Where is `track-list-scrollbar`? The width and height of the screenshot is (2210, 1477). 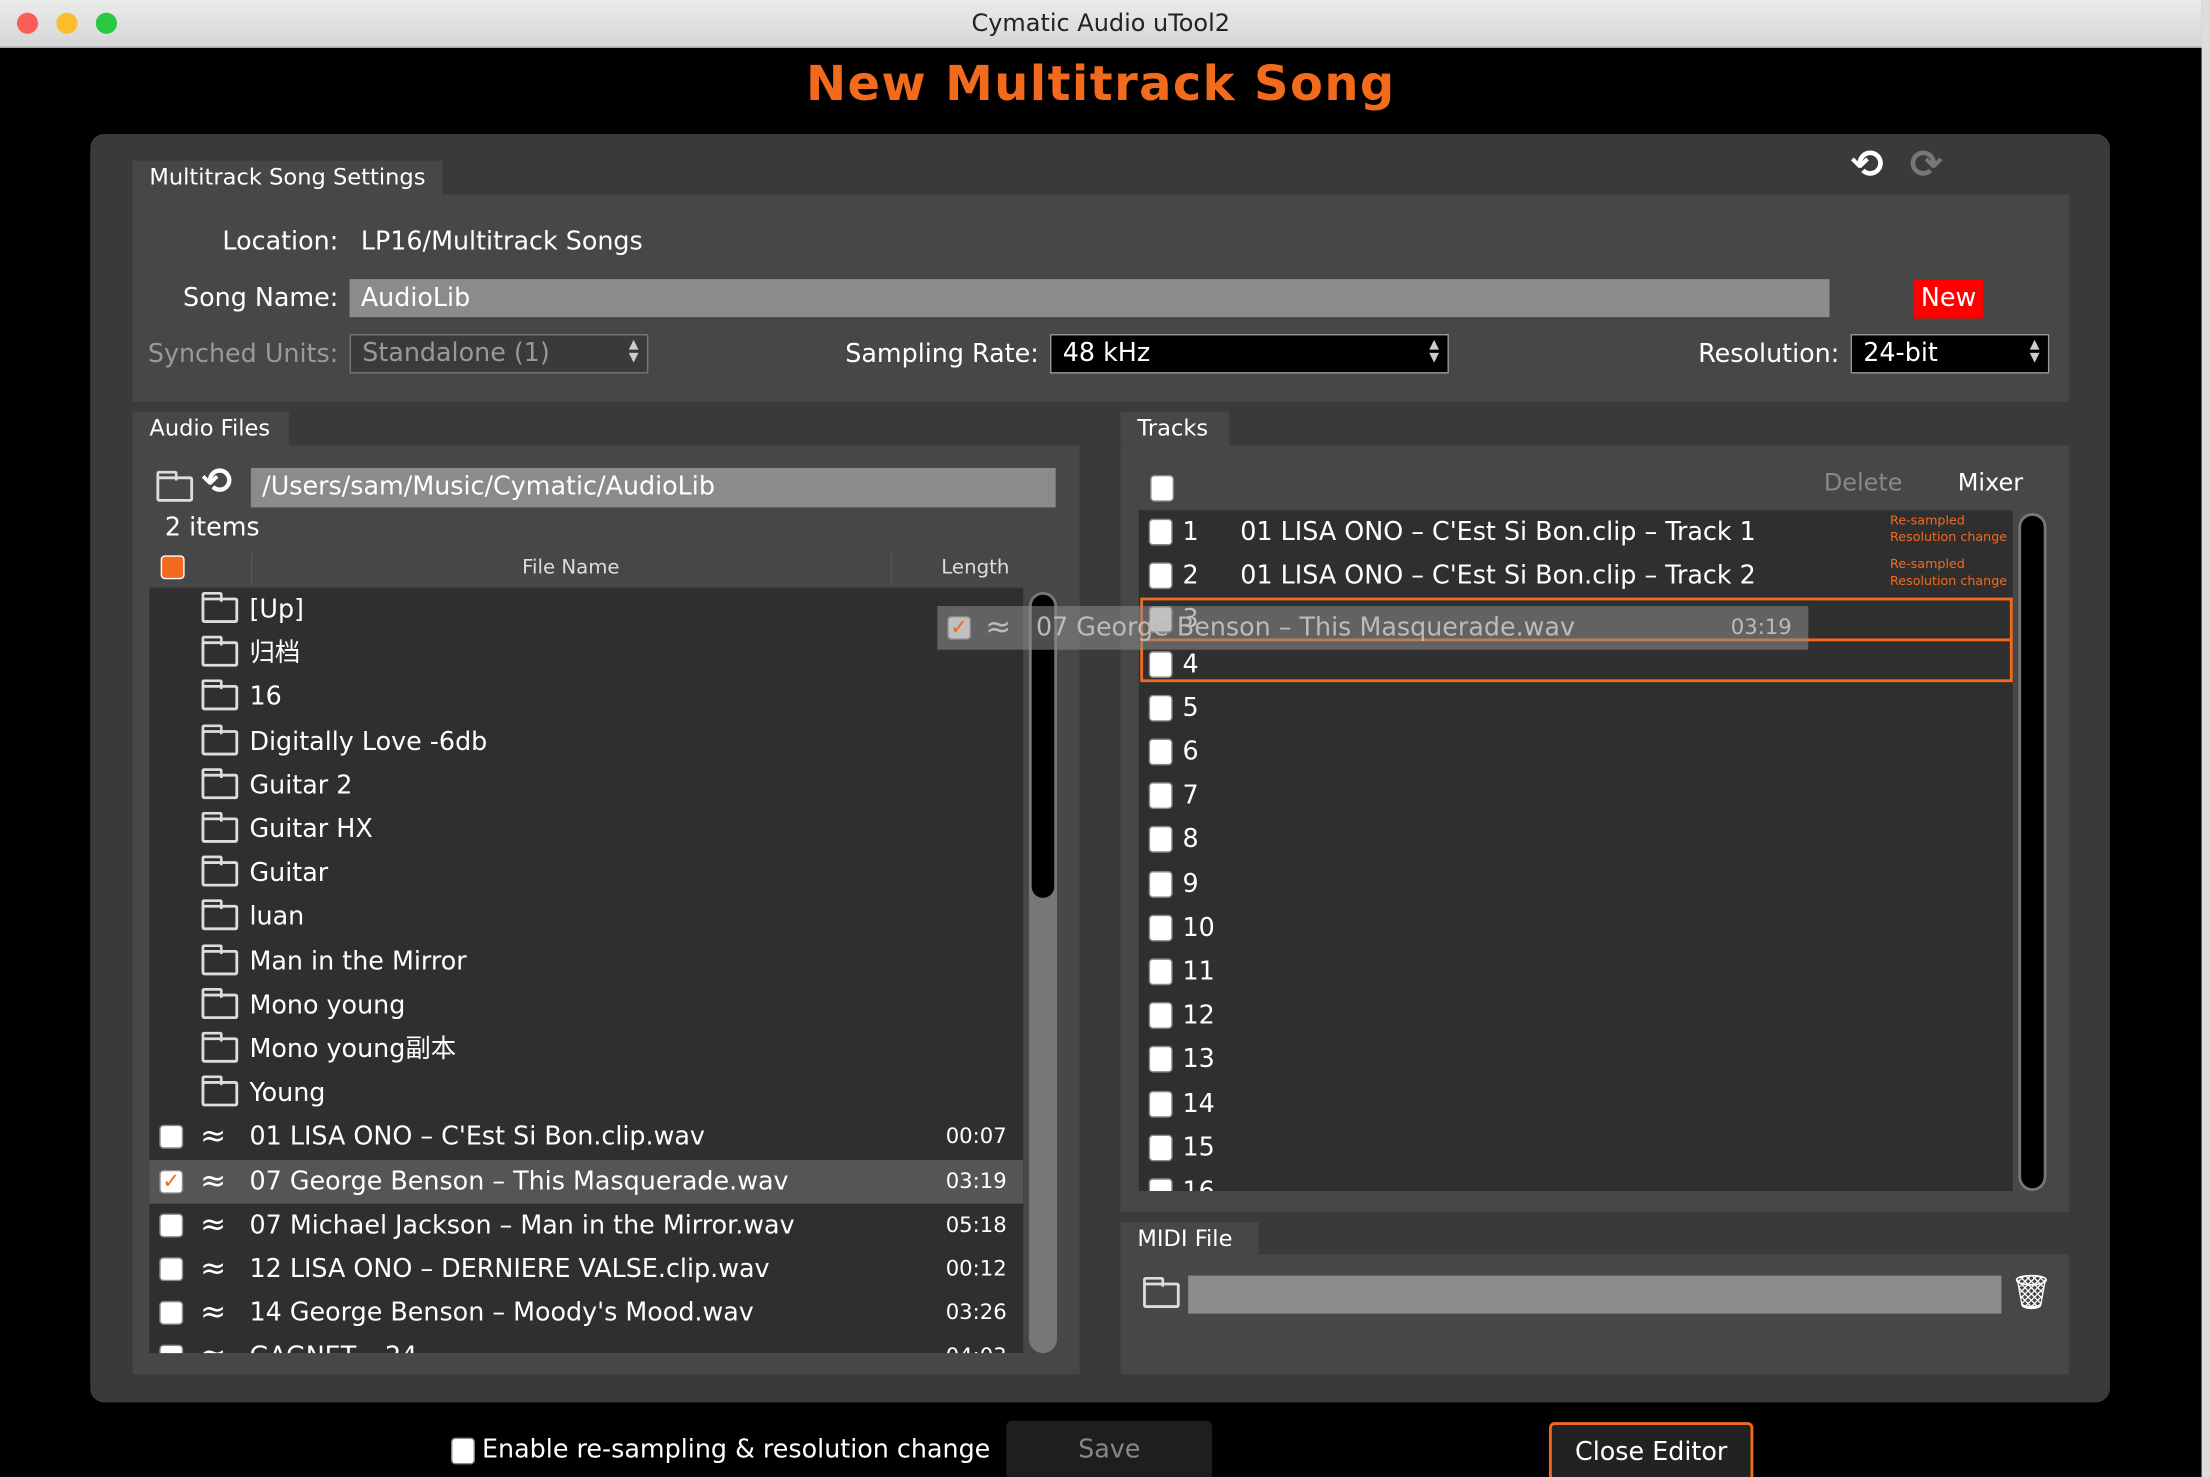
track-list-scrollbar is located at coordinates (2032, 852).